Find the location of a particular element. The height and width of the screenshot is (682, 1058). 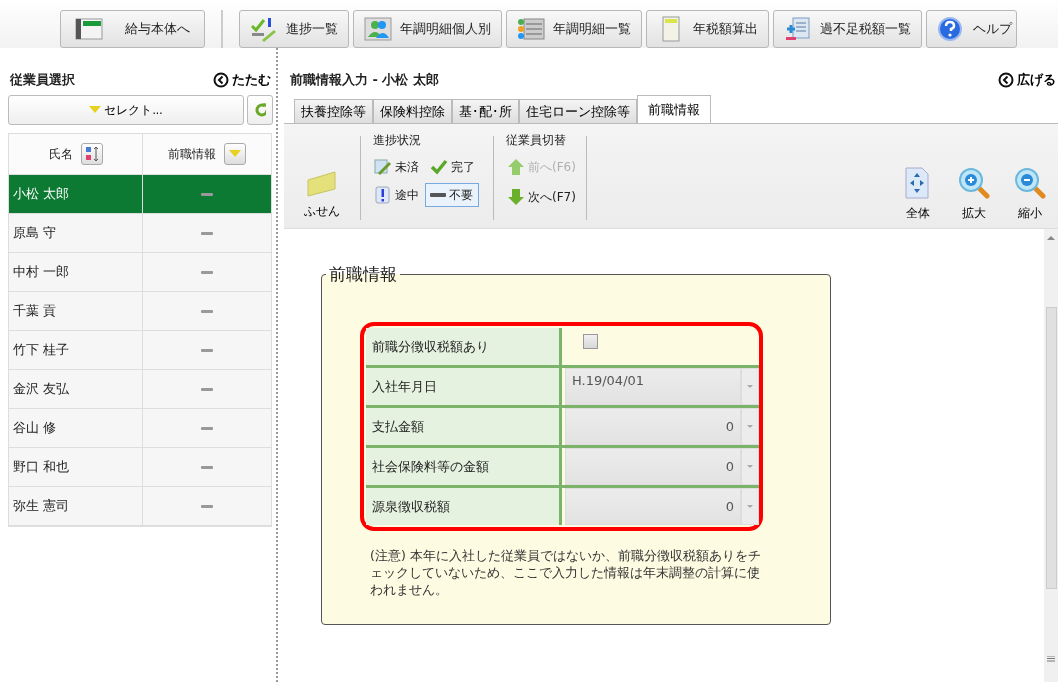

tab: 住宅ローン控除等 is located at coordinates (578, 111).